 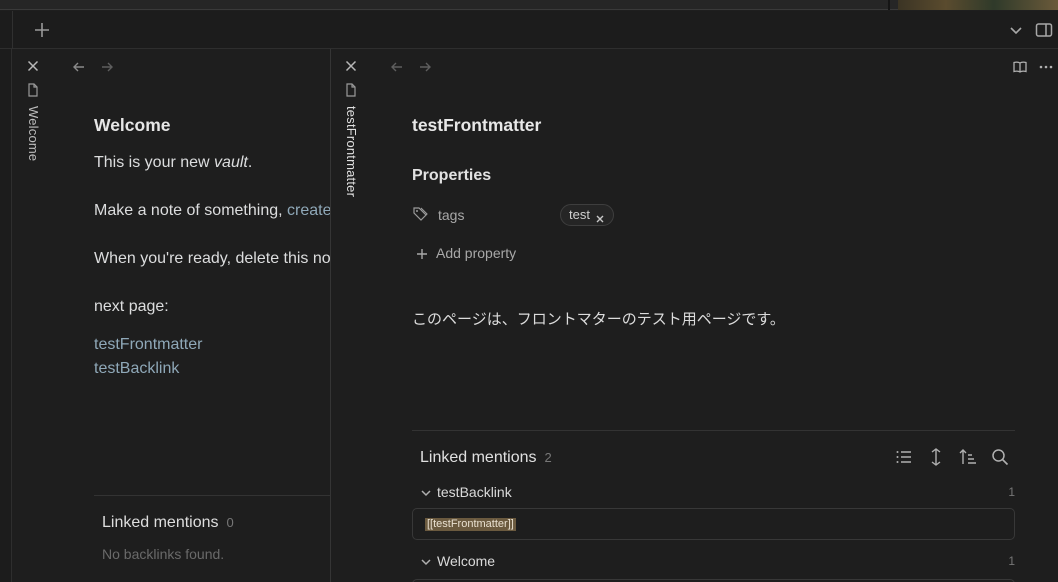 What do you see at coordinates (230, 522) in the screenshot?
I see `mention-count: 0` at bounding box center [230, 522].